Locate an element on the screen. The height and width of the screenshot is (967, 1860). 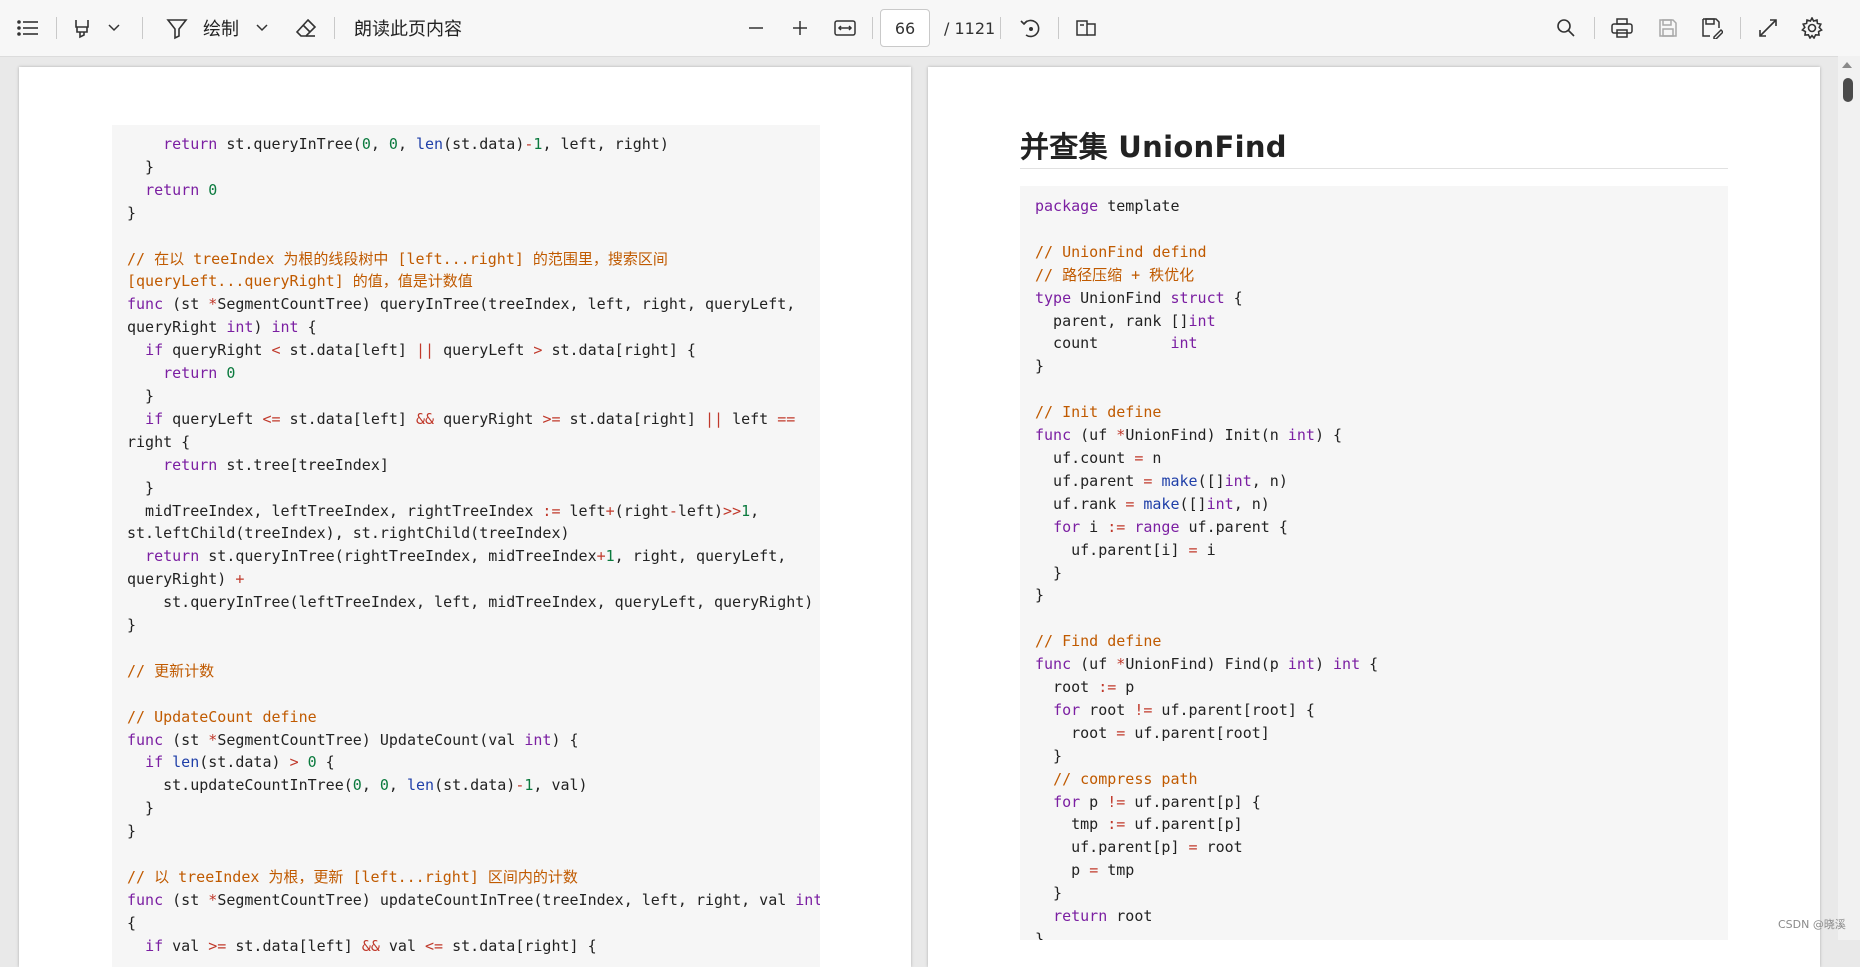
read-aloud-button: 朗读此页内容 is located at coordinates (410, 28).